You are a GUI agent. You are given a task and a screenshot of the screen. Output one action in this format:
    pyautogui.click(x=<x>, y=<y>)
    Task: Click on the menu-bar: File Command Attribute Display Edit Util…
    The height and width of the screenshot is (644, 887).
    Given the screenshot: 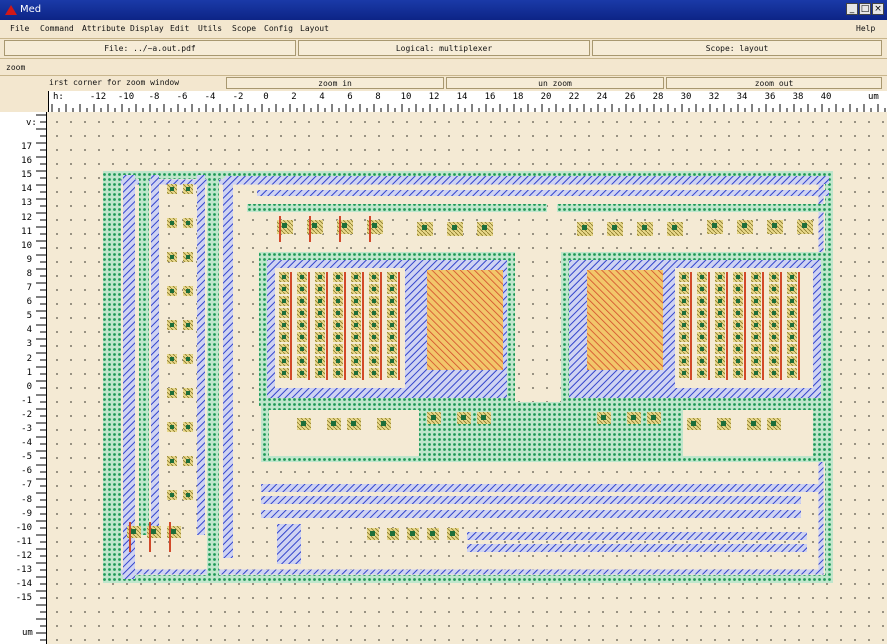 What is the action you would take?
    pyautogui.click(x=443, y=29)
    